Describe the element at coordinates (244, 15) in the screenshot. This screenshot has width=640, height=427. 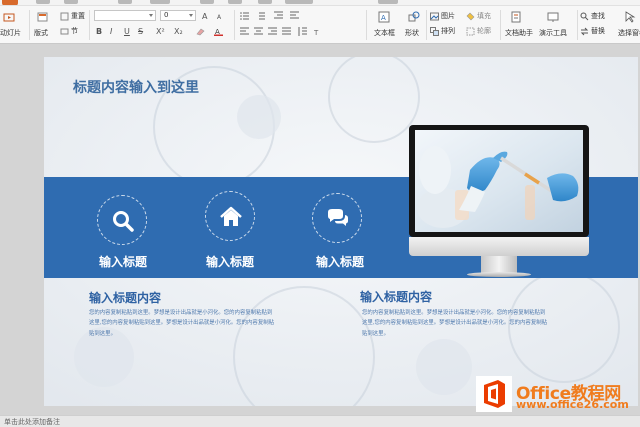
I see `bullet-list-icon` at that location.